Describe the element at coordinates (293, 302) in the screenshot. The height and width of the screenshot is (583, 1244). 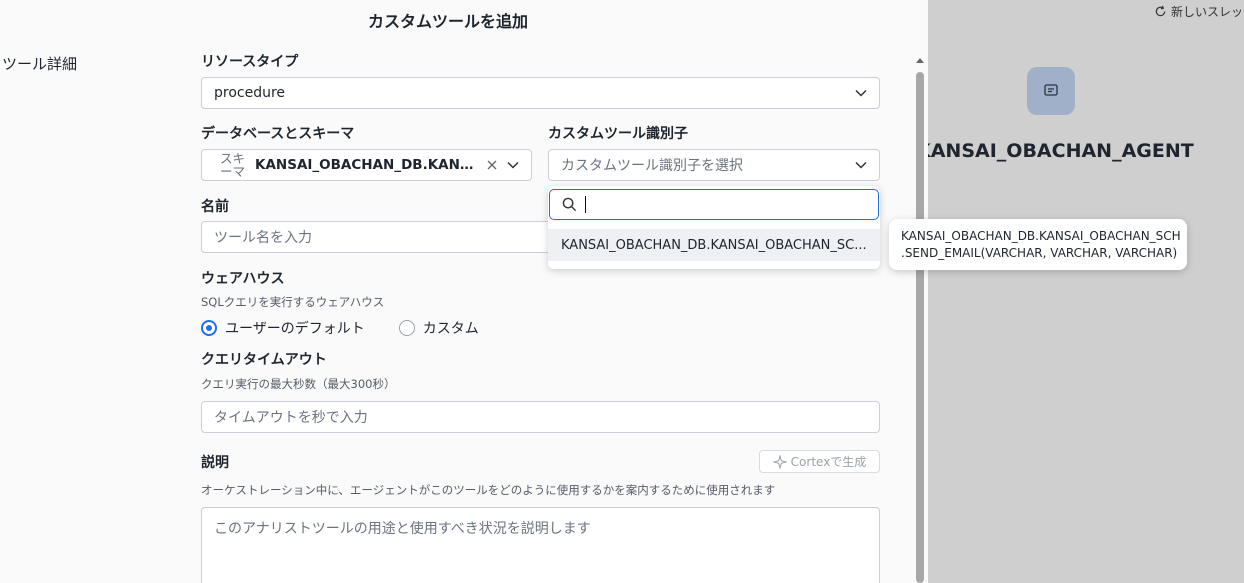
I see `warehouse-help: SQLクエリを実行するウェアハウス` at that location.